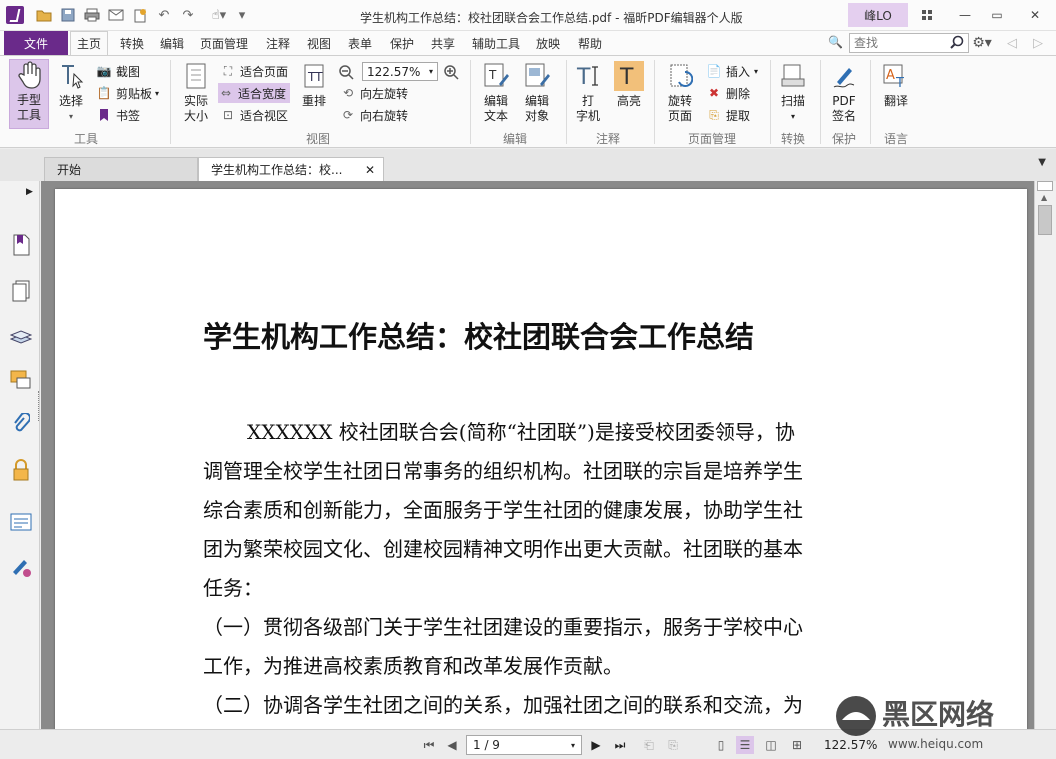 This screenshot has height=759, width=1056. What do you see at coordinates (1045, 186) in the screenshot?
I see `scroll-split-handle` at bounding box center [1045, 186].